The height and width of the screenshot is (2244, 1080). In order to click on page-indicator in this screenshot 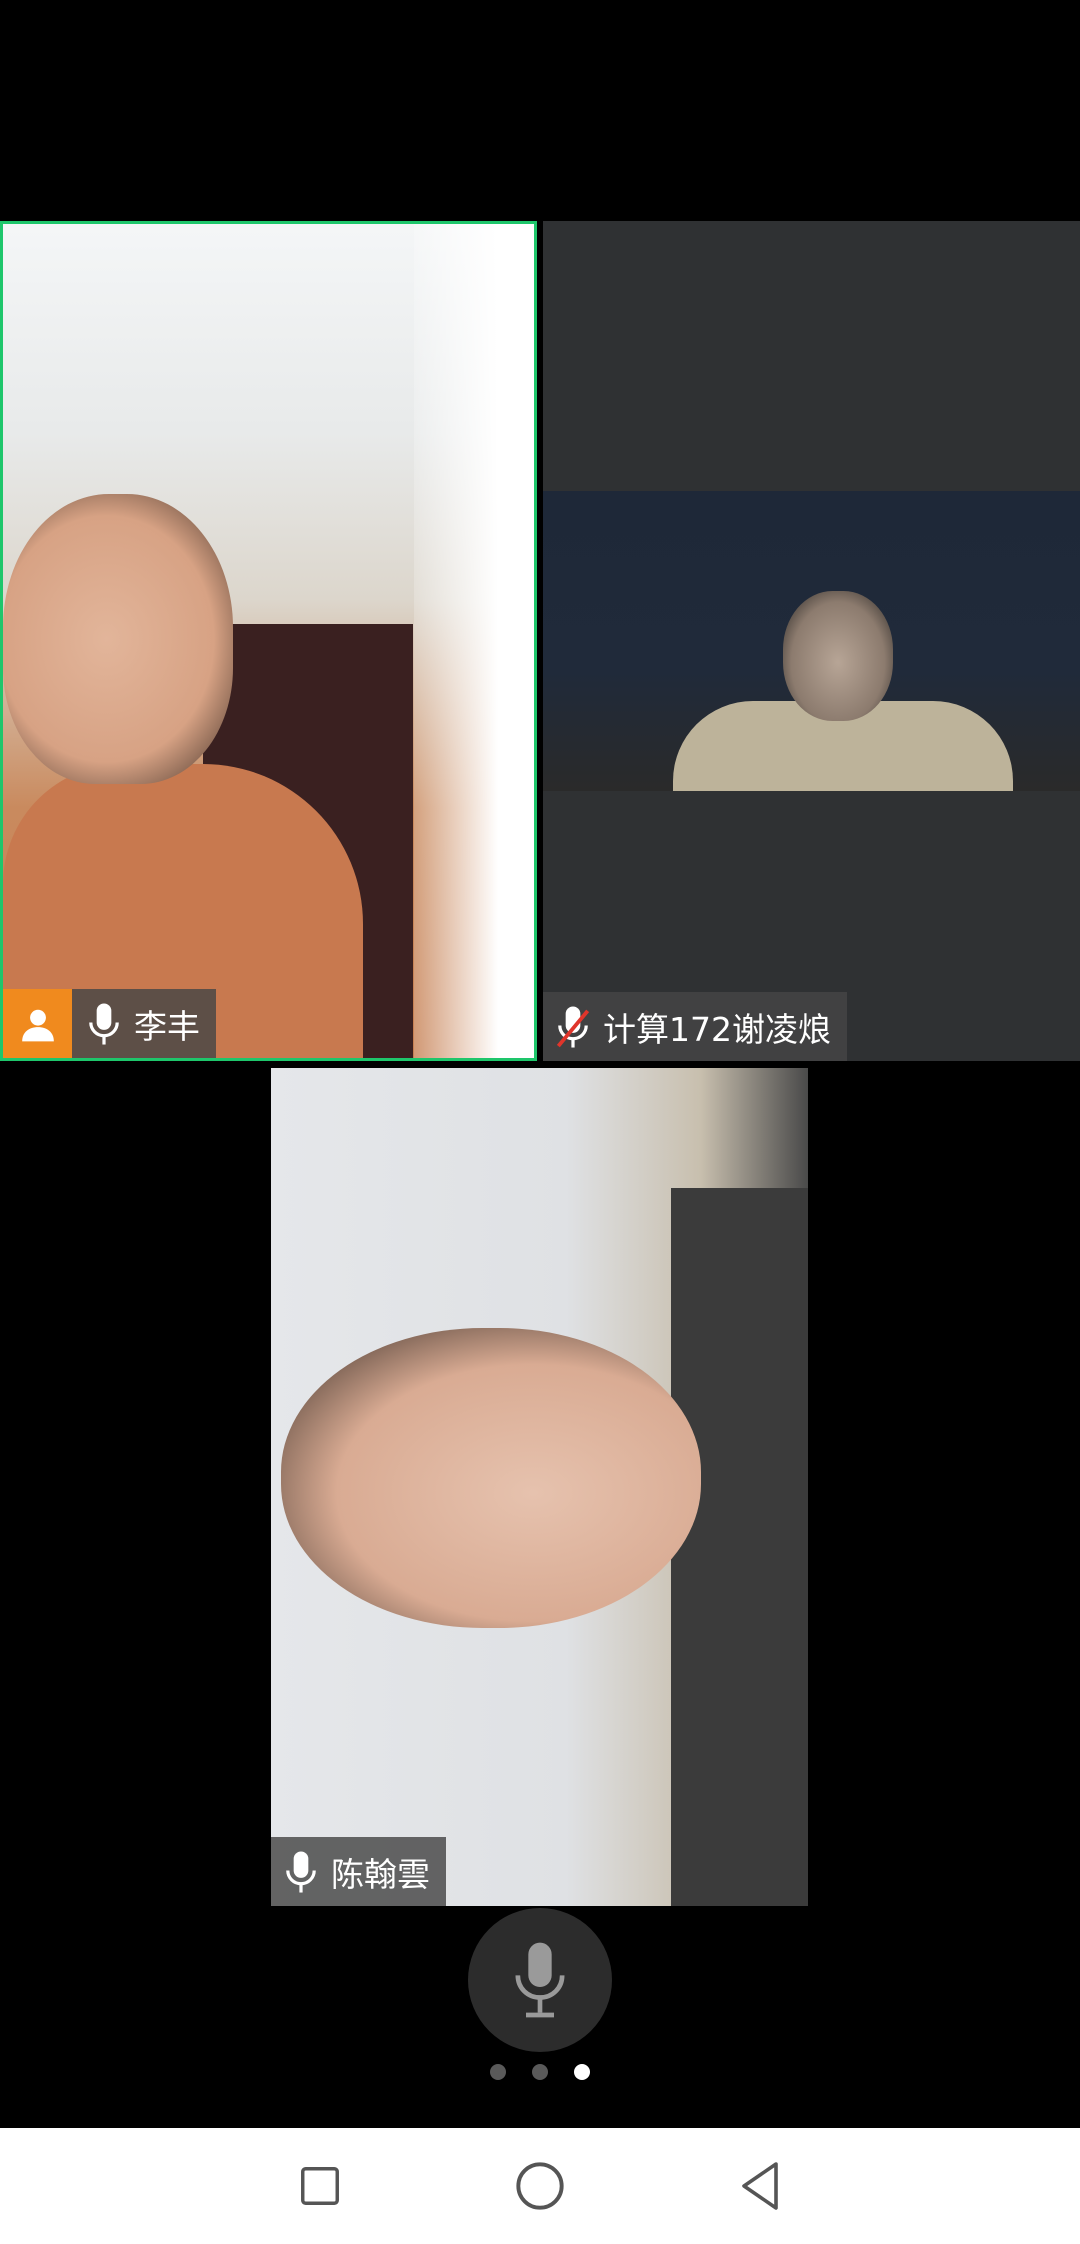, I will do `click(540, 2072)`.